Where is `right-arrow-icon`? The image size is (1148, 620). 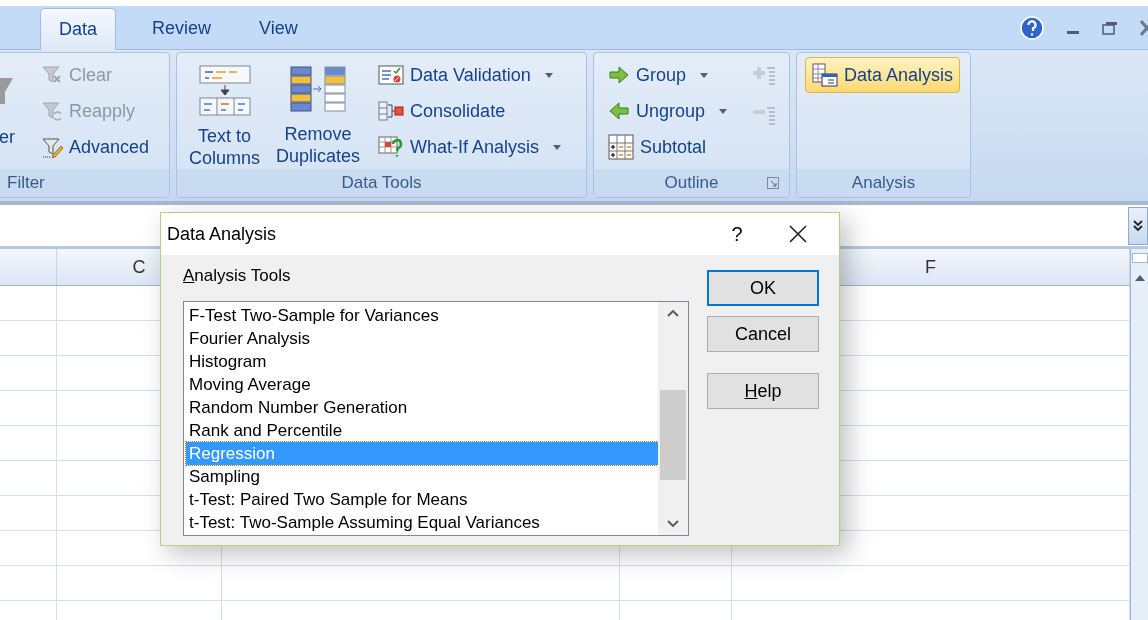
right-arrow-icon is located at coordinates (619, 75).